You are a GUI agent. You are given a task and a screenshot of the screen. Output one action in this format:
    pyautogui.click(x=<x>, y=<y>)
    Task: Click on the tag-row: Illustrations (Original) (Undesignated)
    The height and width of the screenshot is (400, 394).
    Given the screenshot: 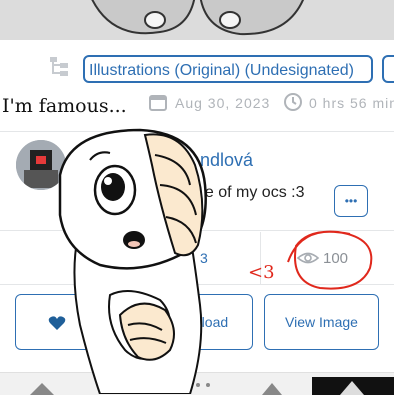 What is the action you would take?
    pyautogui.click(x=197, y=70)
    